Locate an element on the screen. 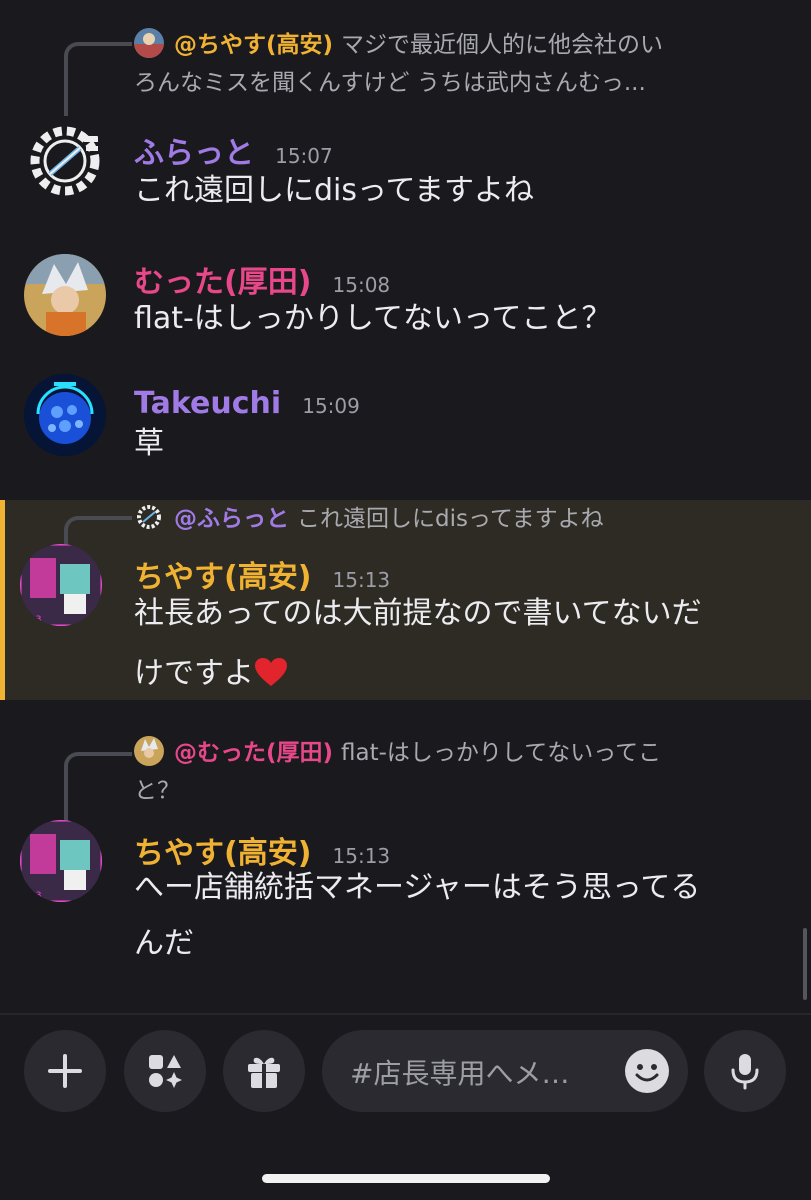 This screenshot has width=811, height=1200. reply-author: @ふらっと is located at coordinates (231, 519).